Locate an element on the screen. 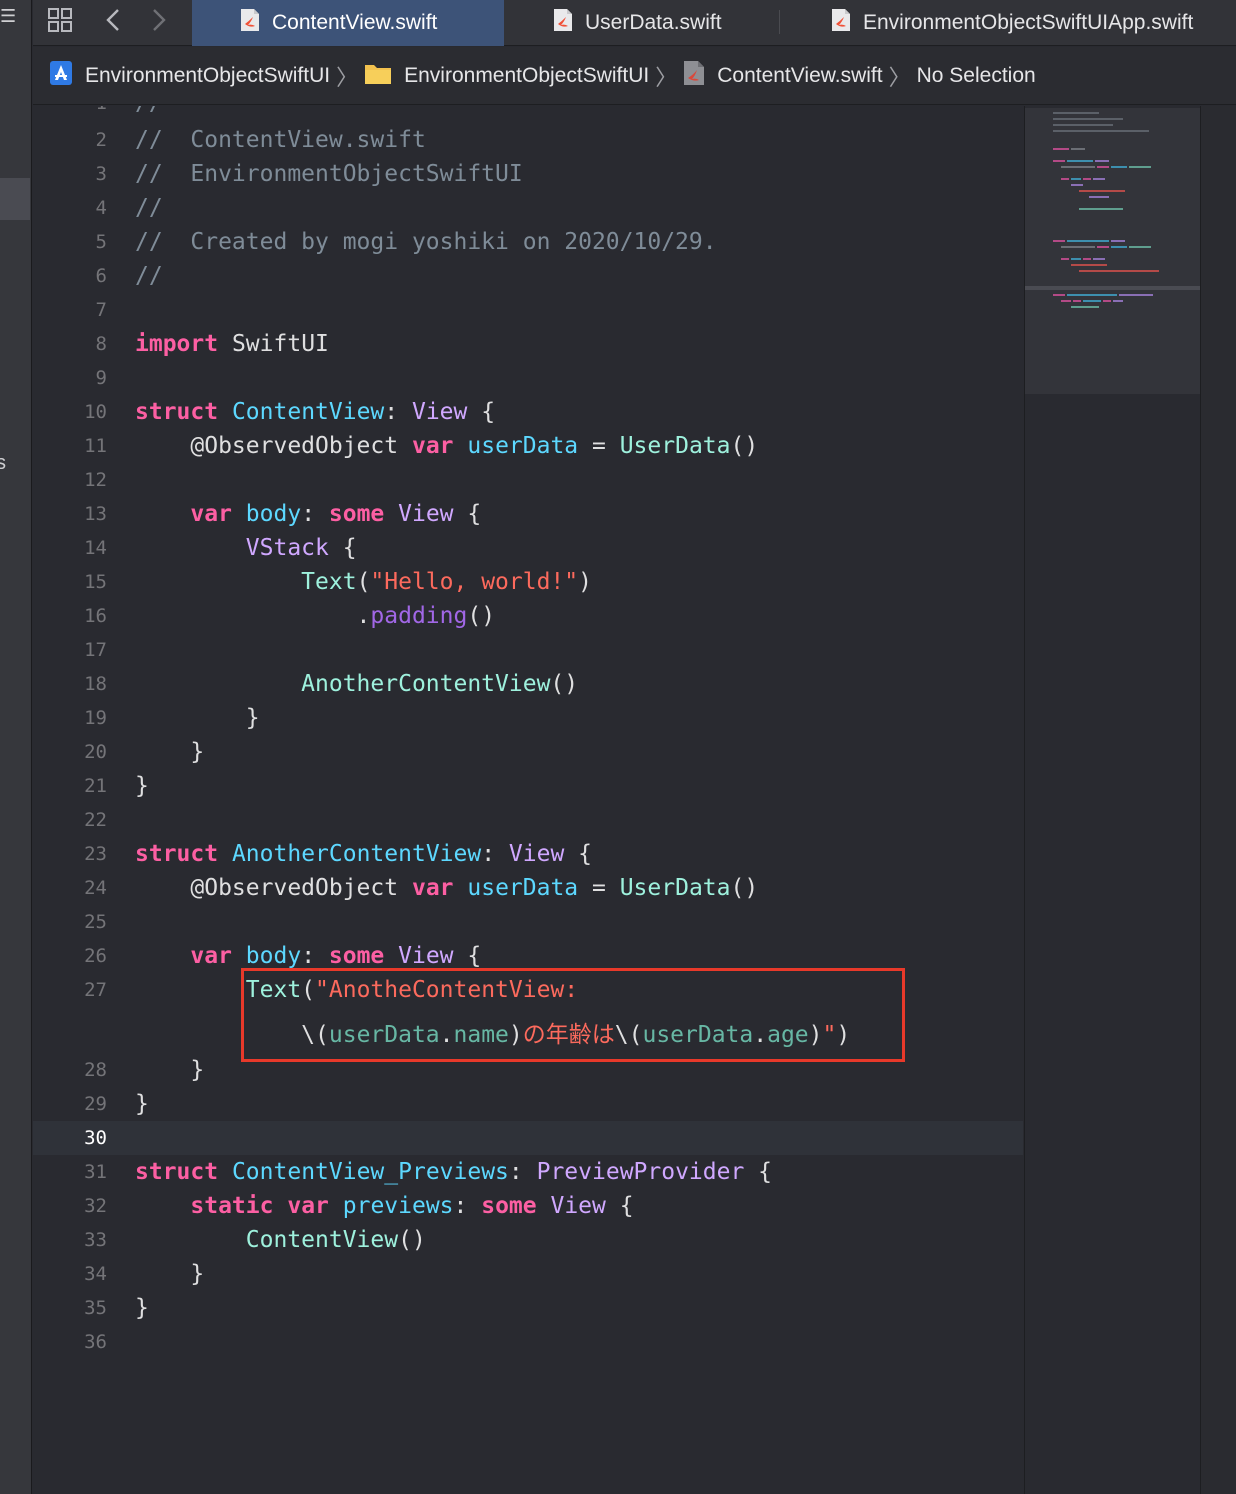 This screenshot has width=1236, height=1494. code-line-current: 30 is located at coordinates (528, 1138).